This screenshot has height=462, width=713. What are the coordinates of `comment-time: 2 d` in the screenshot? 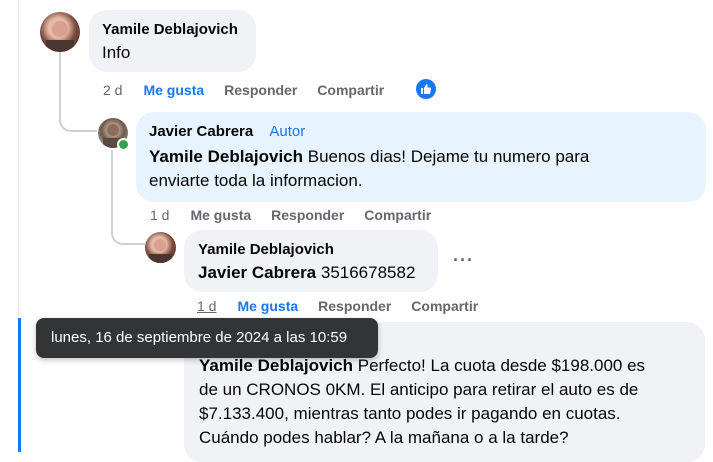 It's located at (112, 90).